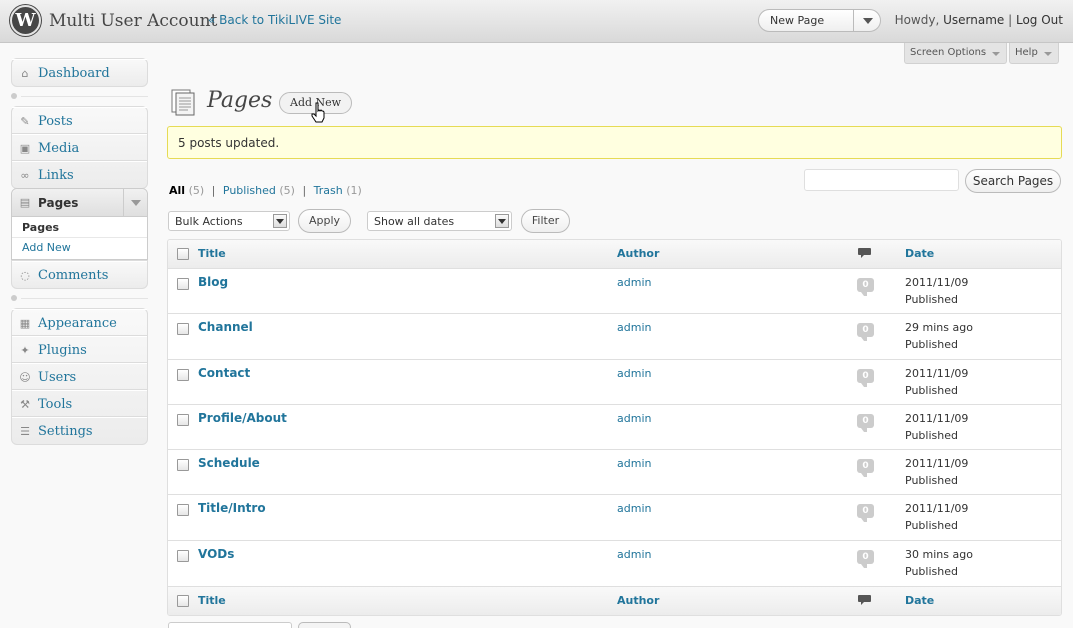  What do you see at coordinates (25, 275) in the screenshot?
I see `comment-icon: ◌` at bounding box center [25, 275].